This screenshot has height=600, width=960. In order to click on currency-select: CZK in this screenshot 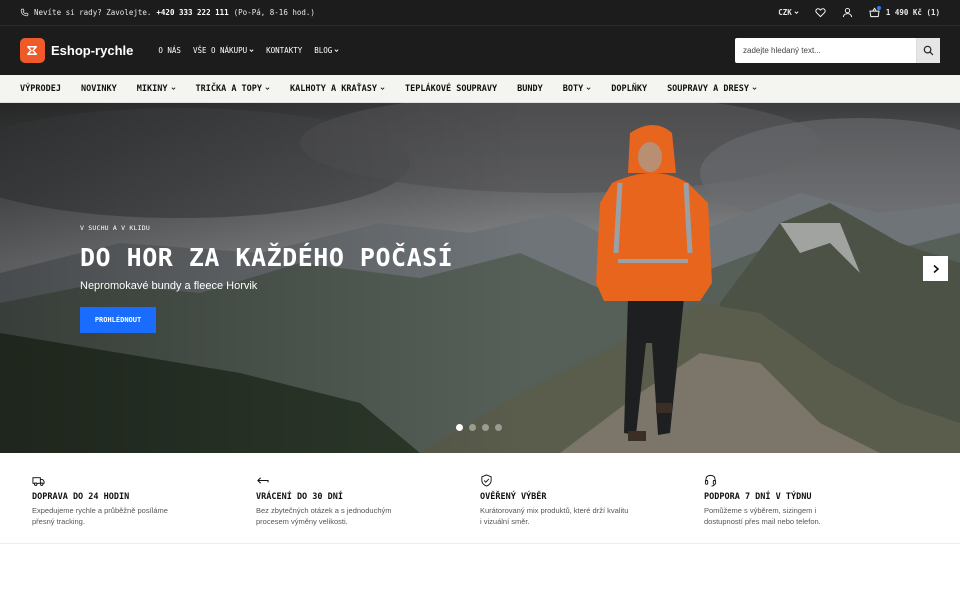, I will do `click(788, 12)`.